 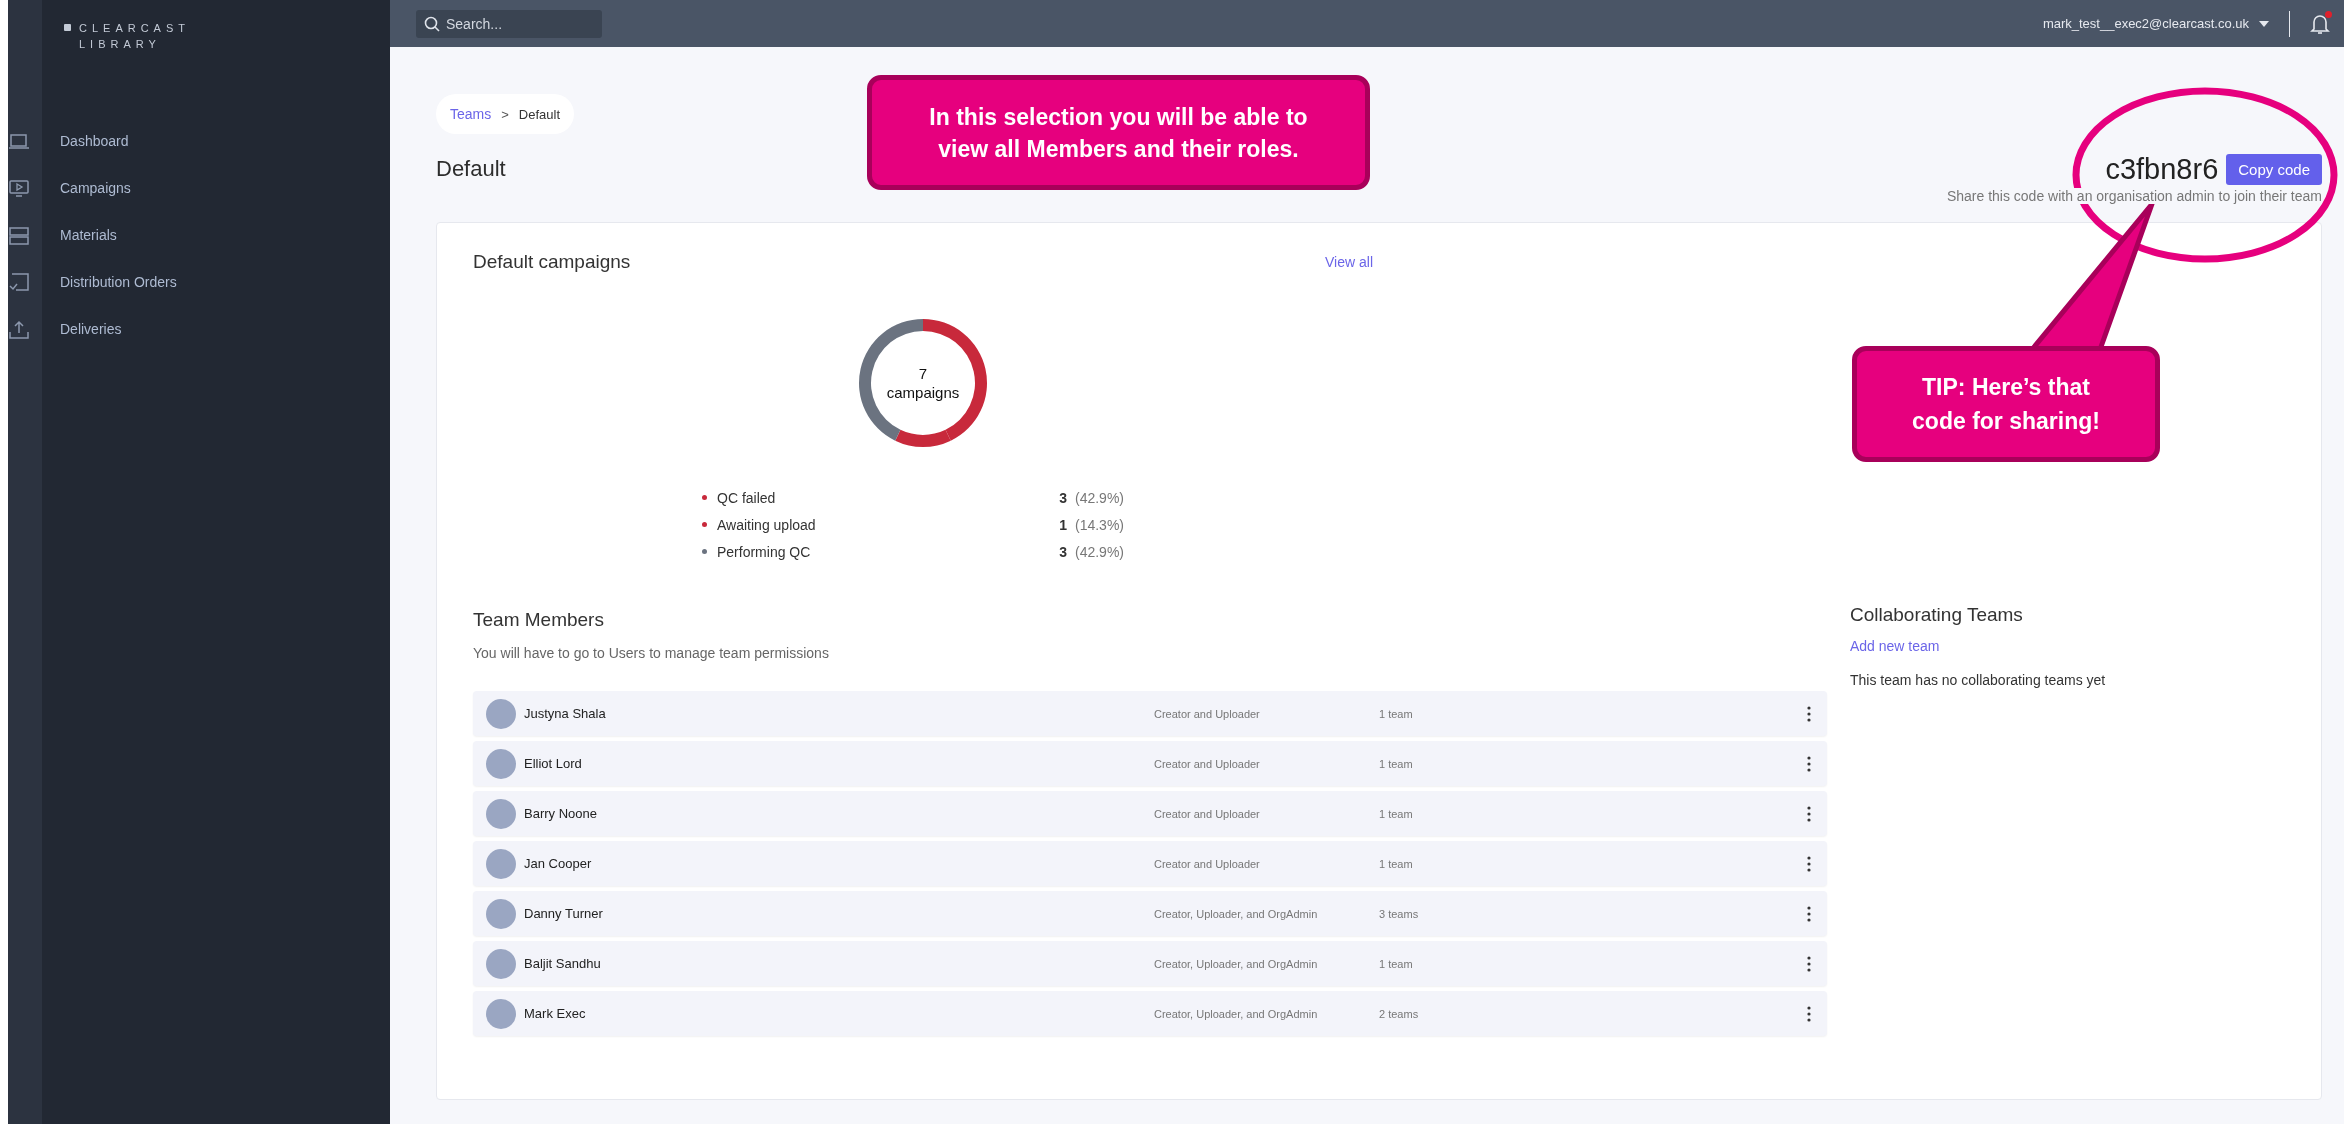 What do you see at coordinates (225, 140) in the screenshot?
I see `sidebar-item: Dashboard` at bounding box center [225, 140].